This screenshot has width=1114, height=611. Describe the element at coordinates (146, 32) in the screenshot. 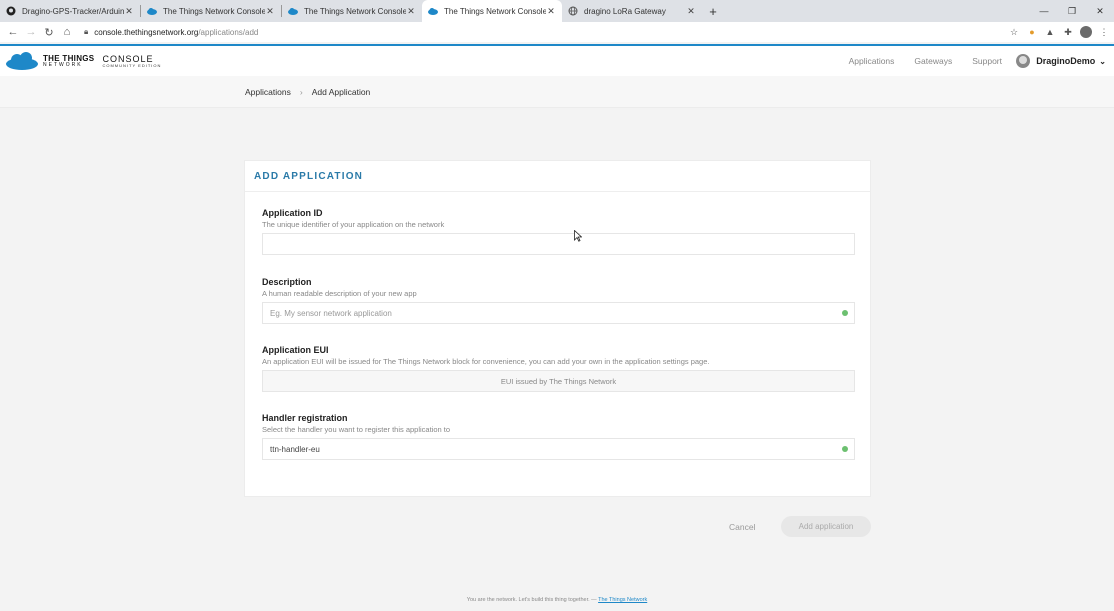

I see `url-host: console.thethingsnetwork.org` at that location.